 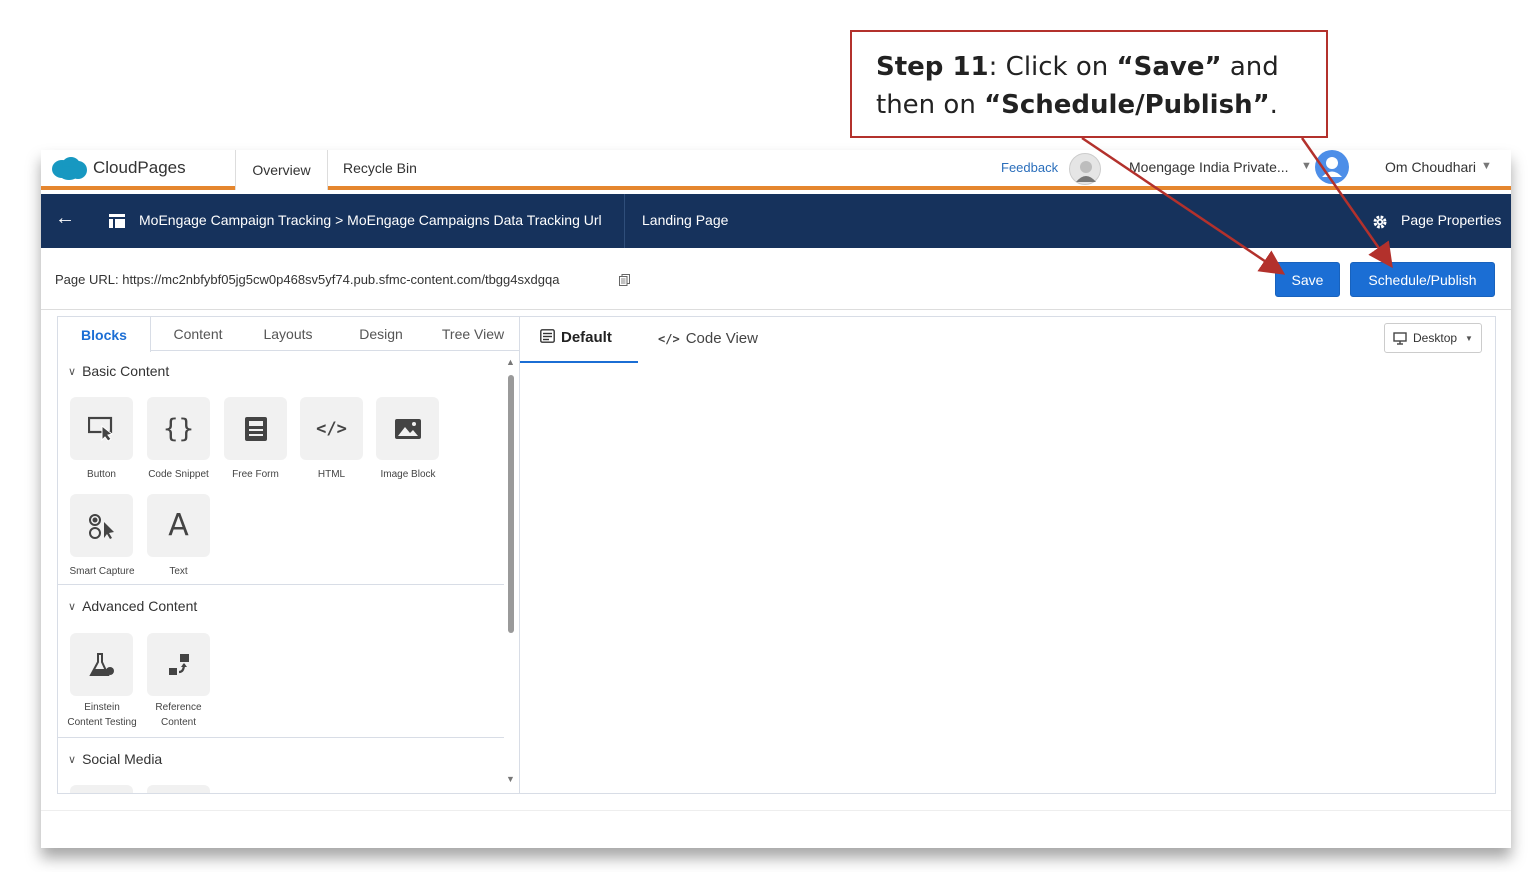 I want to click on reference-icon, so click(x=178, y=664).